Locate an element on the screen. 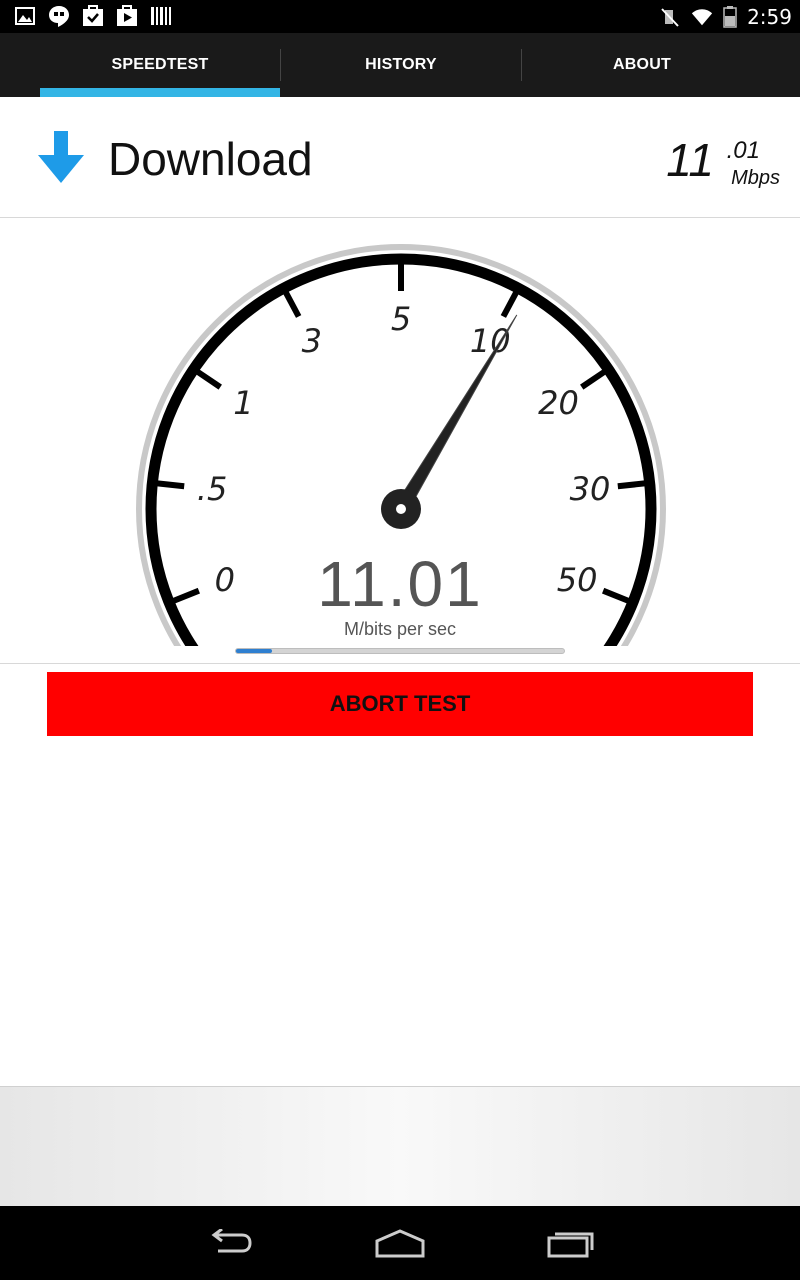 This screenshot has height=1280, width=800. recents-button is located at coordinates (572, 1244).